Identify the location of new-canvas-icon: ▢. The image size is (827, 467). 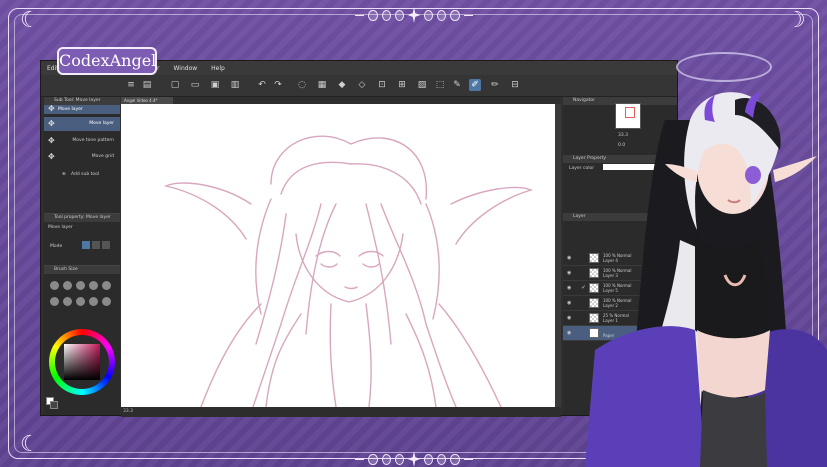
(175, 85).